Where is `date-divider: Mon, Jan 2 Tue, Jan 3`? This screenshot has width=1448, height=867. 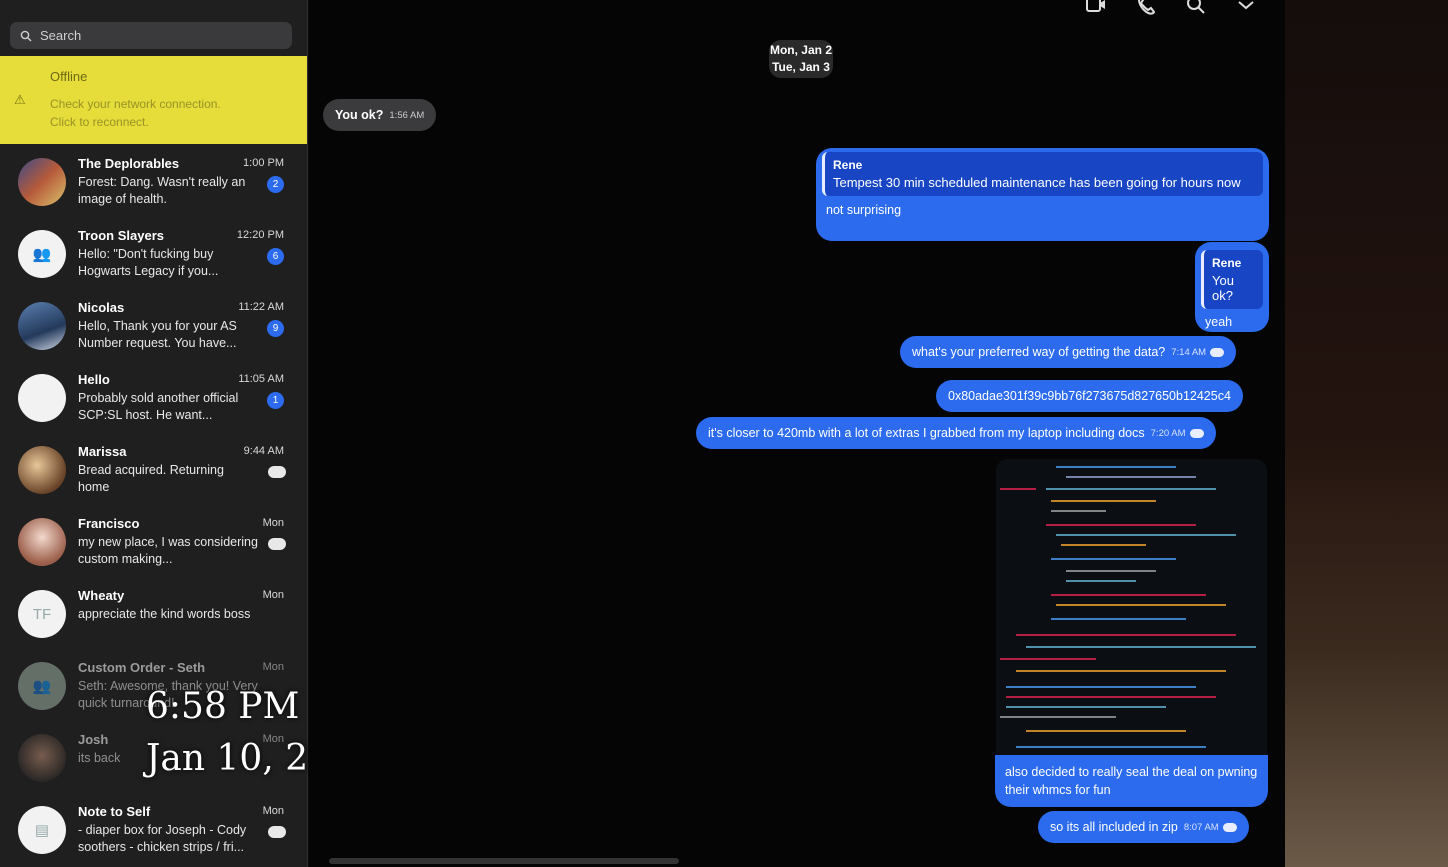
date-divider: Mon, Jan 2 Tue, Jan 3 is located at coordinates (801, 59).